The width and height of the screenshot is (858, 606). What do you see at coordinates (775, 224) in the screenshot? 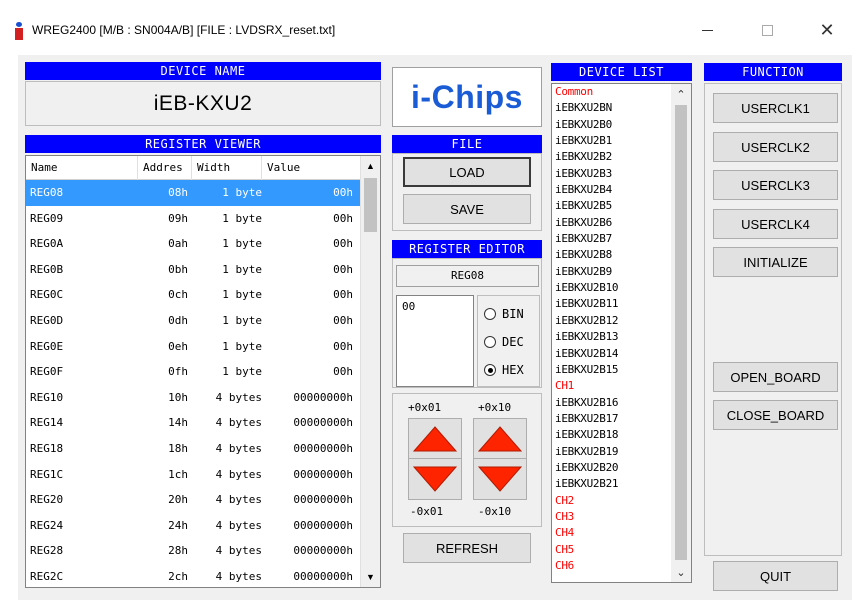
I see `userclk4-button: USERCLK4` at bounding box center [775, 224].